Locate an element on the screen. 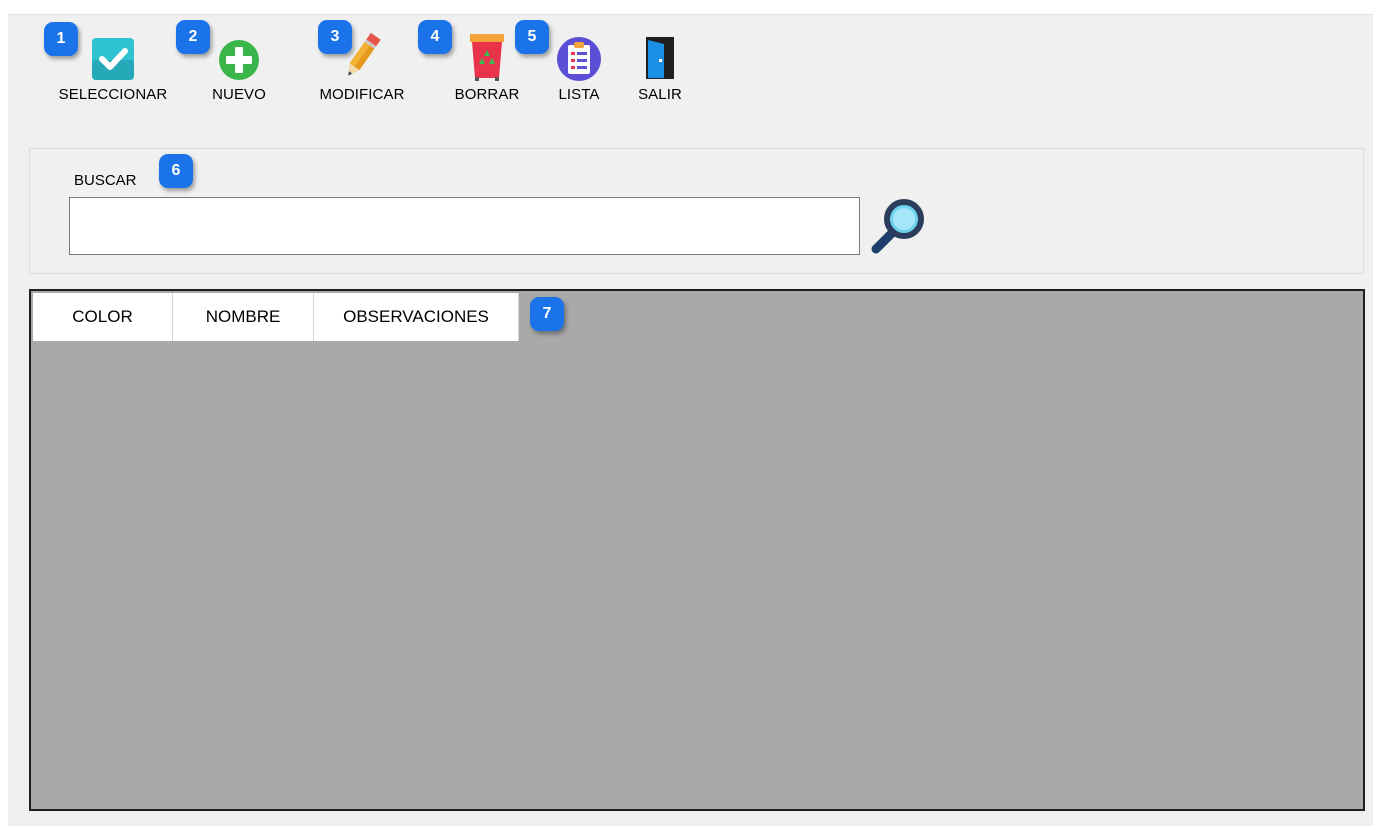  borrar-label: BORRAR is located at coordinates (487, 94).